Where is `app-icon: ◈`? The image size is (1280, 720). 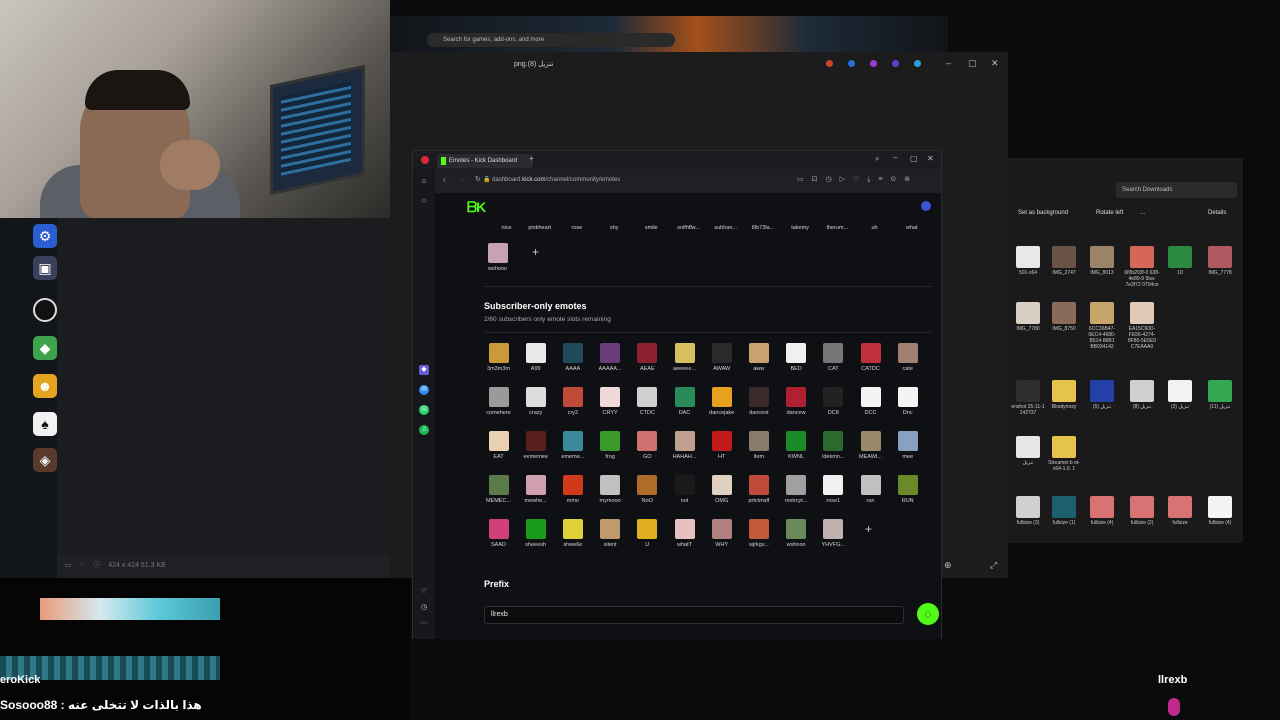
app-icon: ◈ is located at coordinates (45, 460).